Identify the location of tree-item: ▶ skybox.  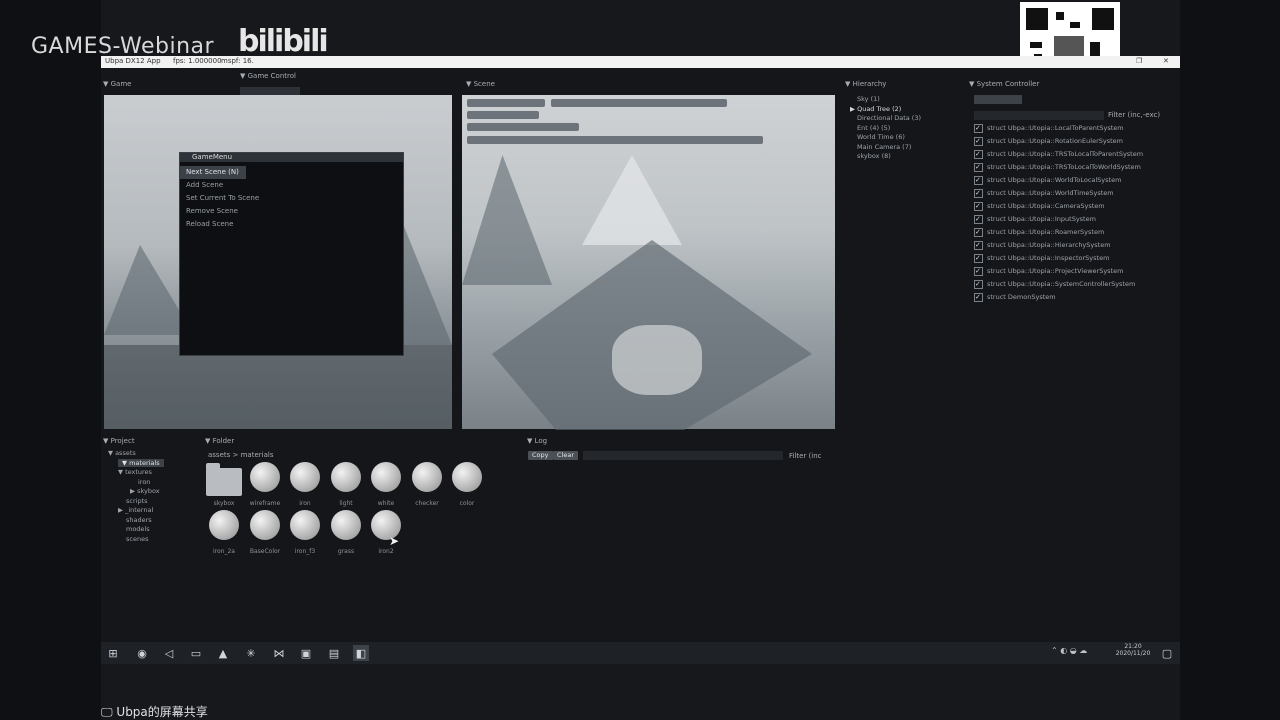
(153, 492).